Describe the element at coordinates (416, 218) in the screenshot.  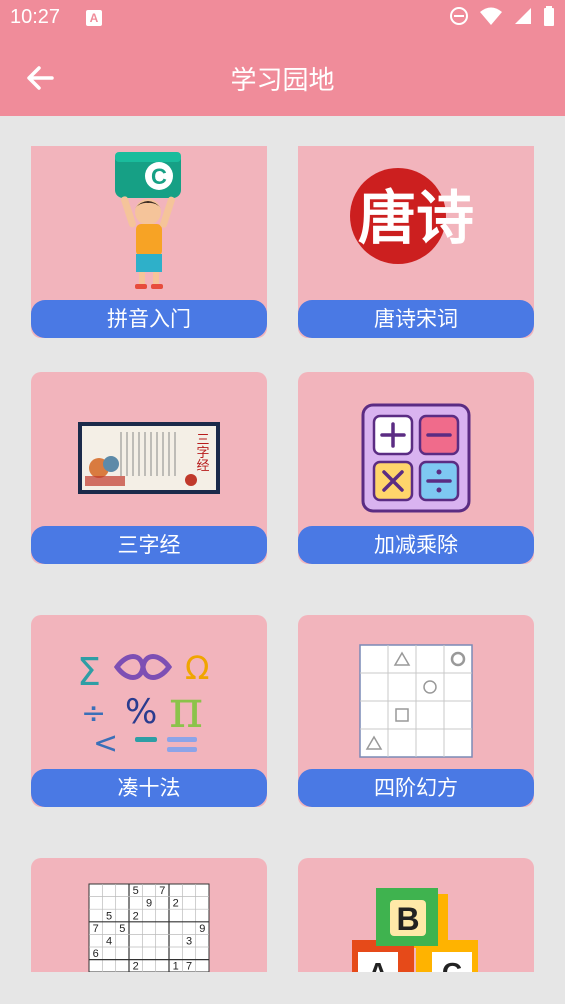
I see `seal-text: 唐诗` at that location.